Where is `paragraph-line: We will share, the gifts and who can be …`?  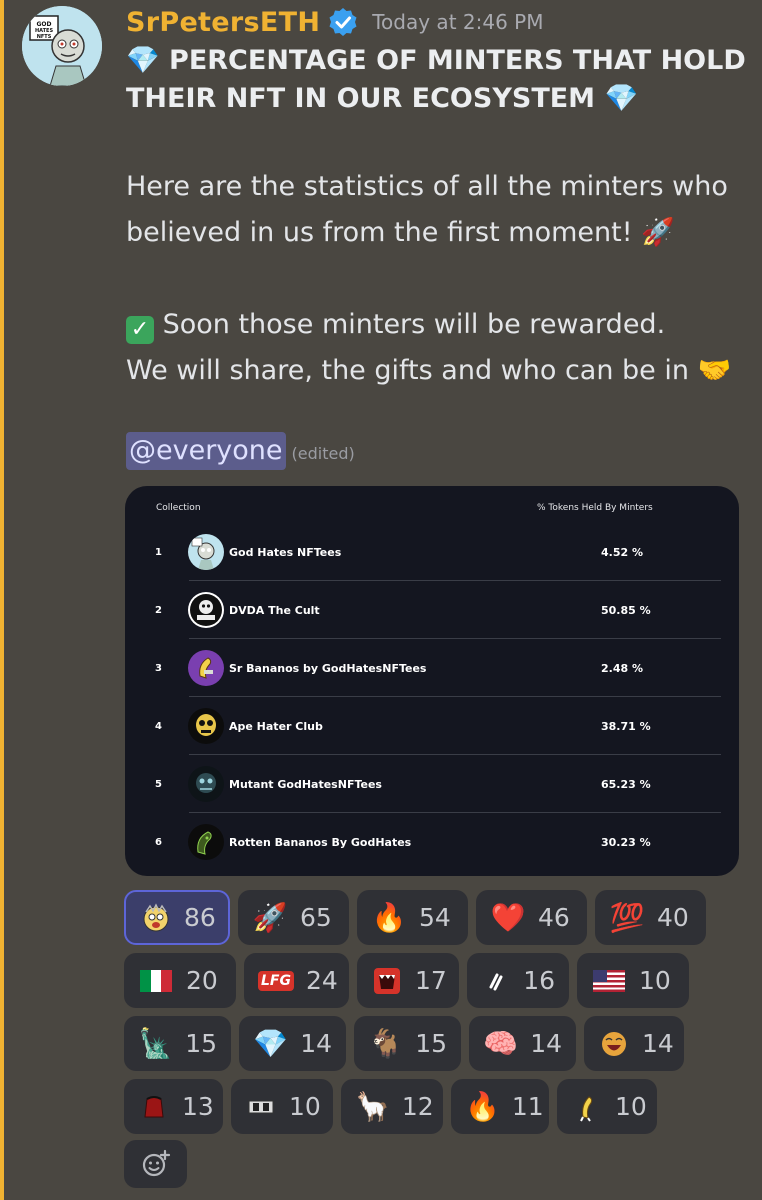
paragraph-line: We will share, the gifts and who can be … is located at coordinates (407, 370).